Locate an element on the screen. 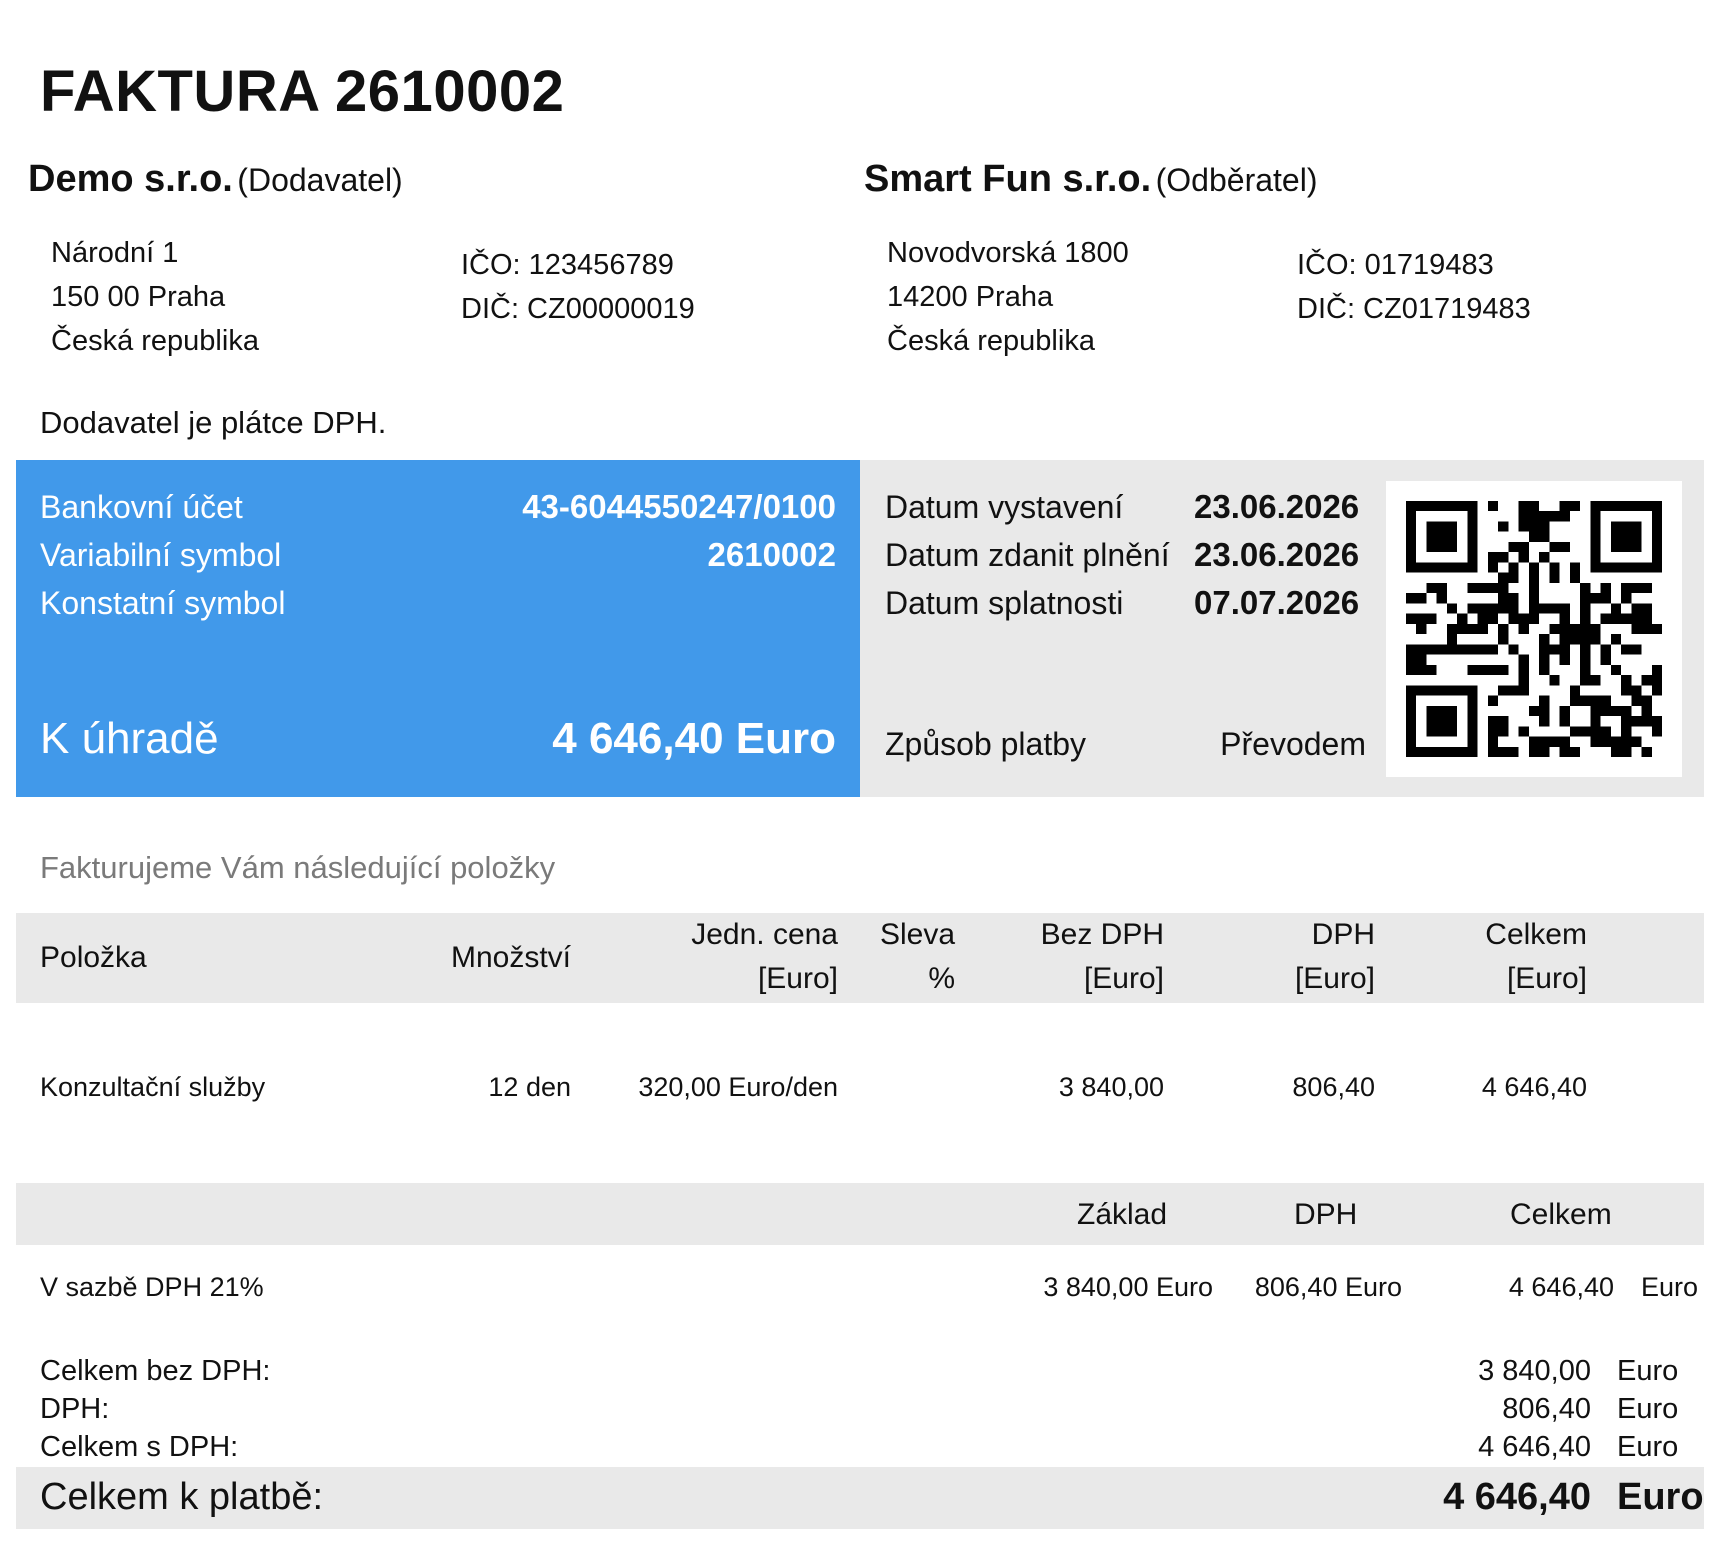 The width and height of the screenshot is (1712, 1545). col-discount-header-line1: Sleva is located at coordinates (917, 934).